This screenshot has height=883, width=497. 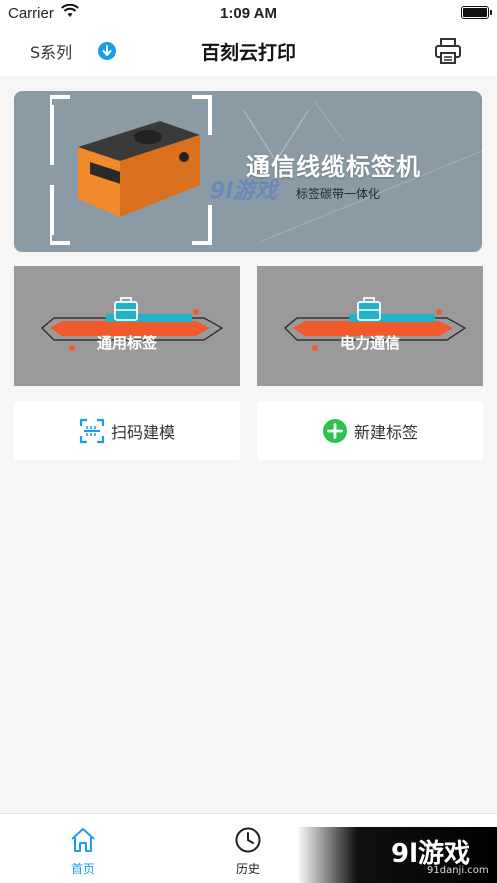 I want to click on add-circle-icon, so click(x=334, y=430).